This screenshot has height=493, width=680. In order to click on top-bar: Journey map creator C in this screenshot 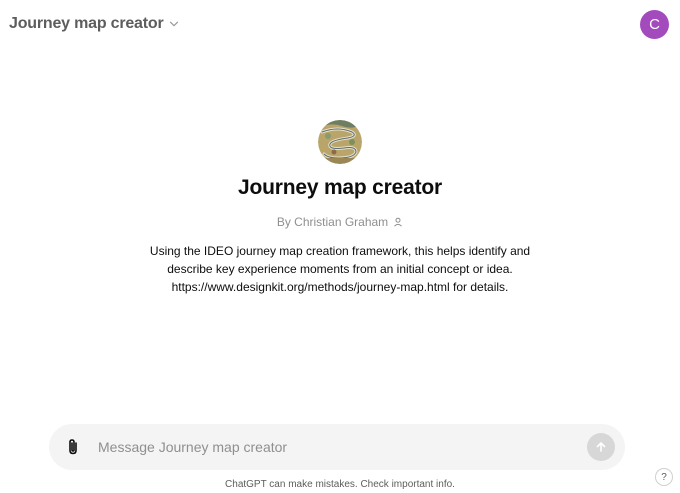, I will do `click(340, 24)`.